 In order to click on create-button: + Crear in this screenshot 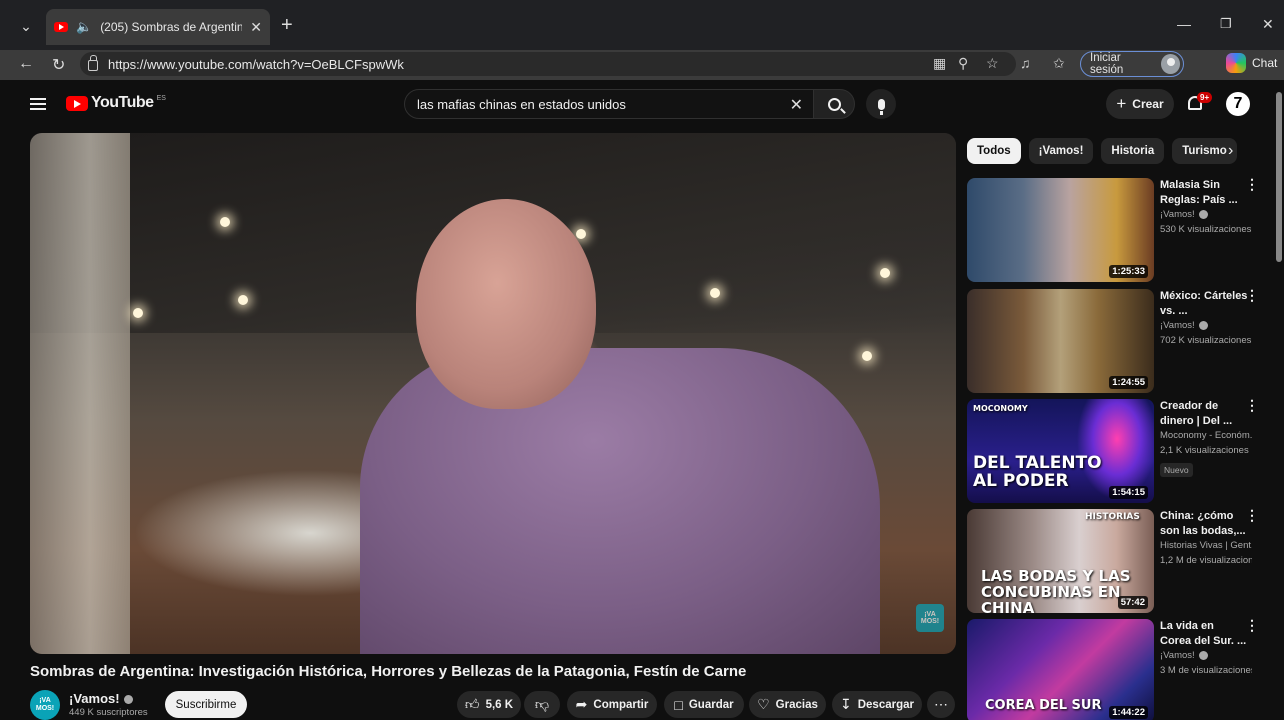, I will do `click(1140, 104)`.